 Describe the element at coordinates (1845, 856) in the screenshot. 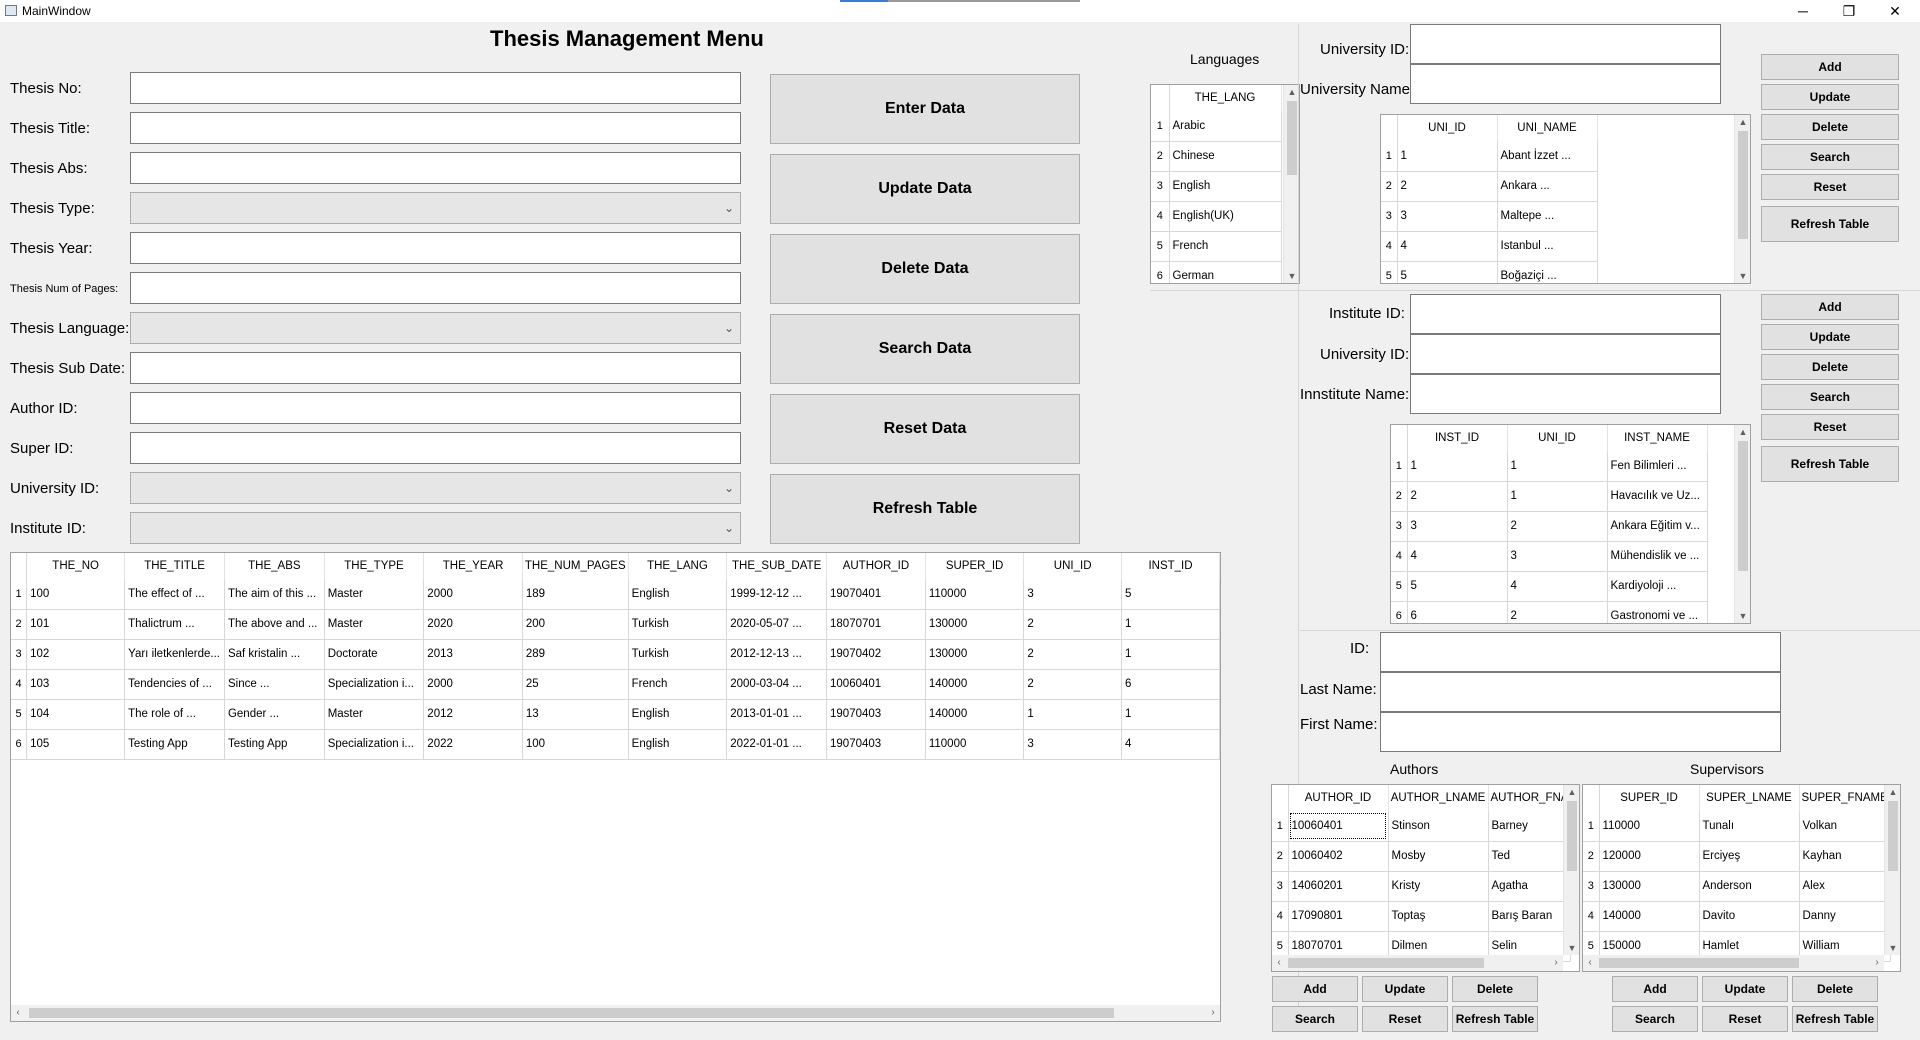

I see `table-cell: Kayhan` at that location.